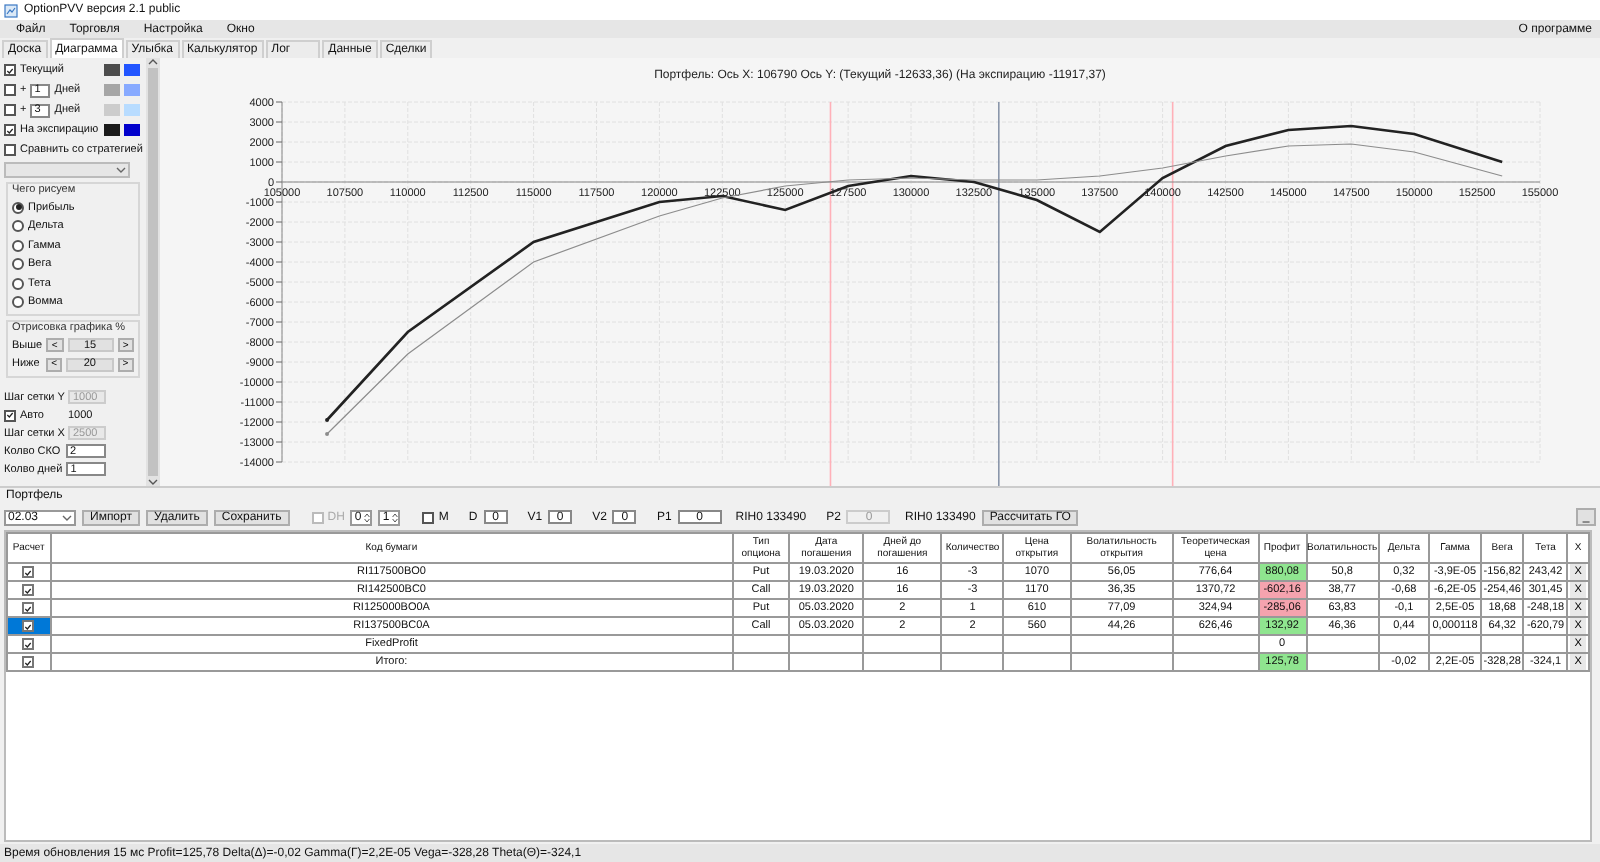 This screenshot has width=1600, height=862. Describe the element at coordinates (153, 272) in the screenshot. I see `scrollbar` at that location.